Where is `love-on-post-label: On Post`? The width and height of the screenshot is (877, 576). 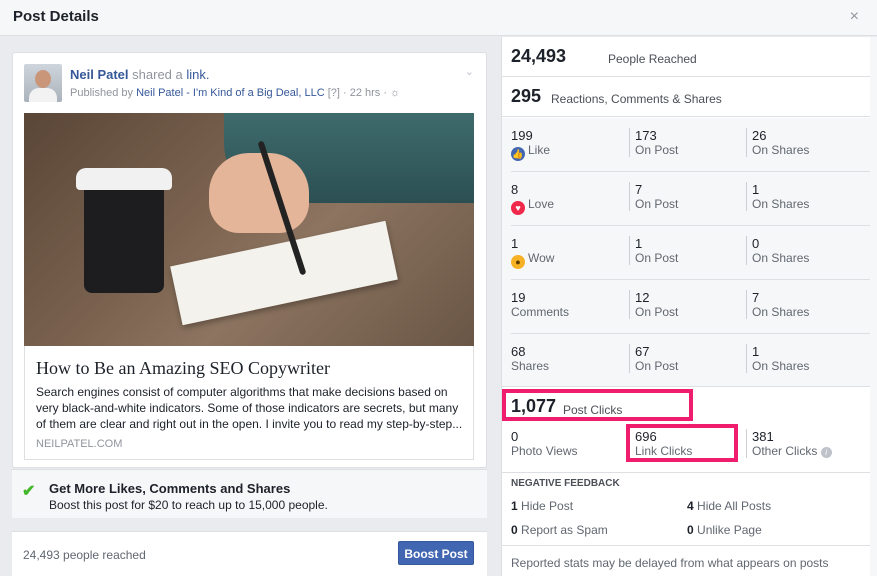
love-on-post-label: On Post is located at coordinates (657, 204).